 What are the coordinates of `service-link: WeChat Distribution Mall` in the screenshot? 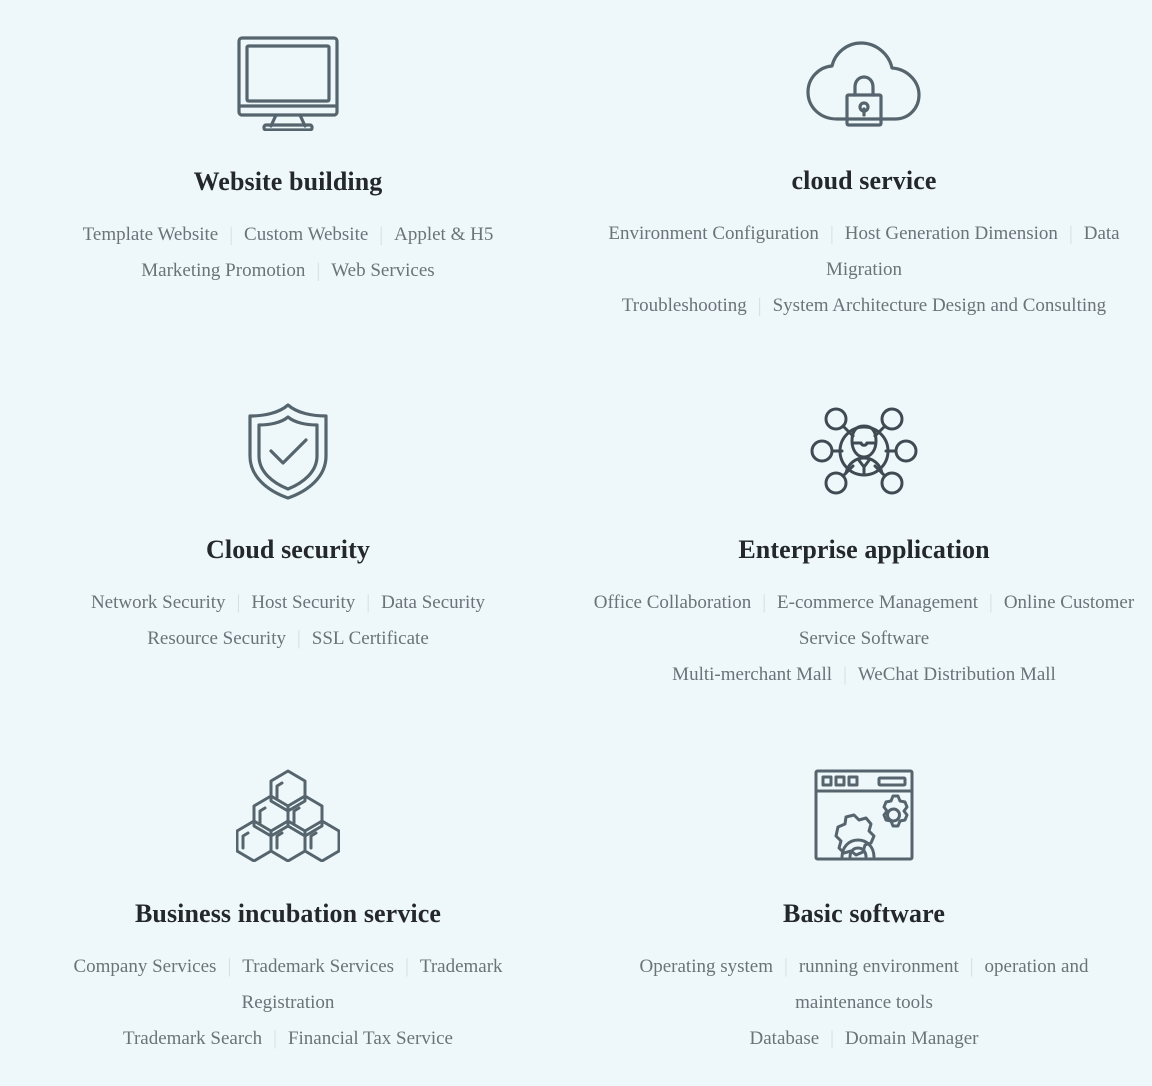 It's located at (957, 674).